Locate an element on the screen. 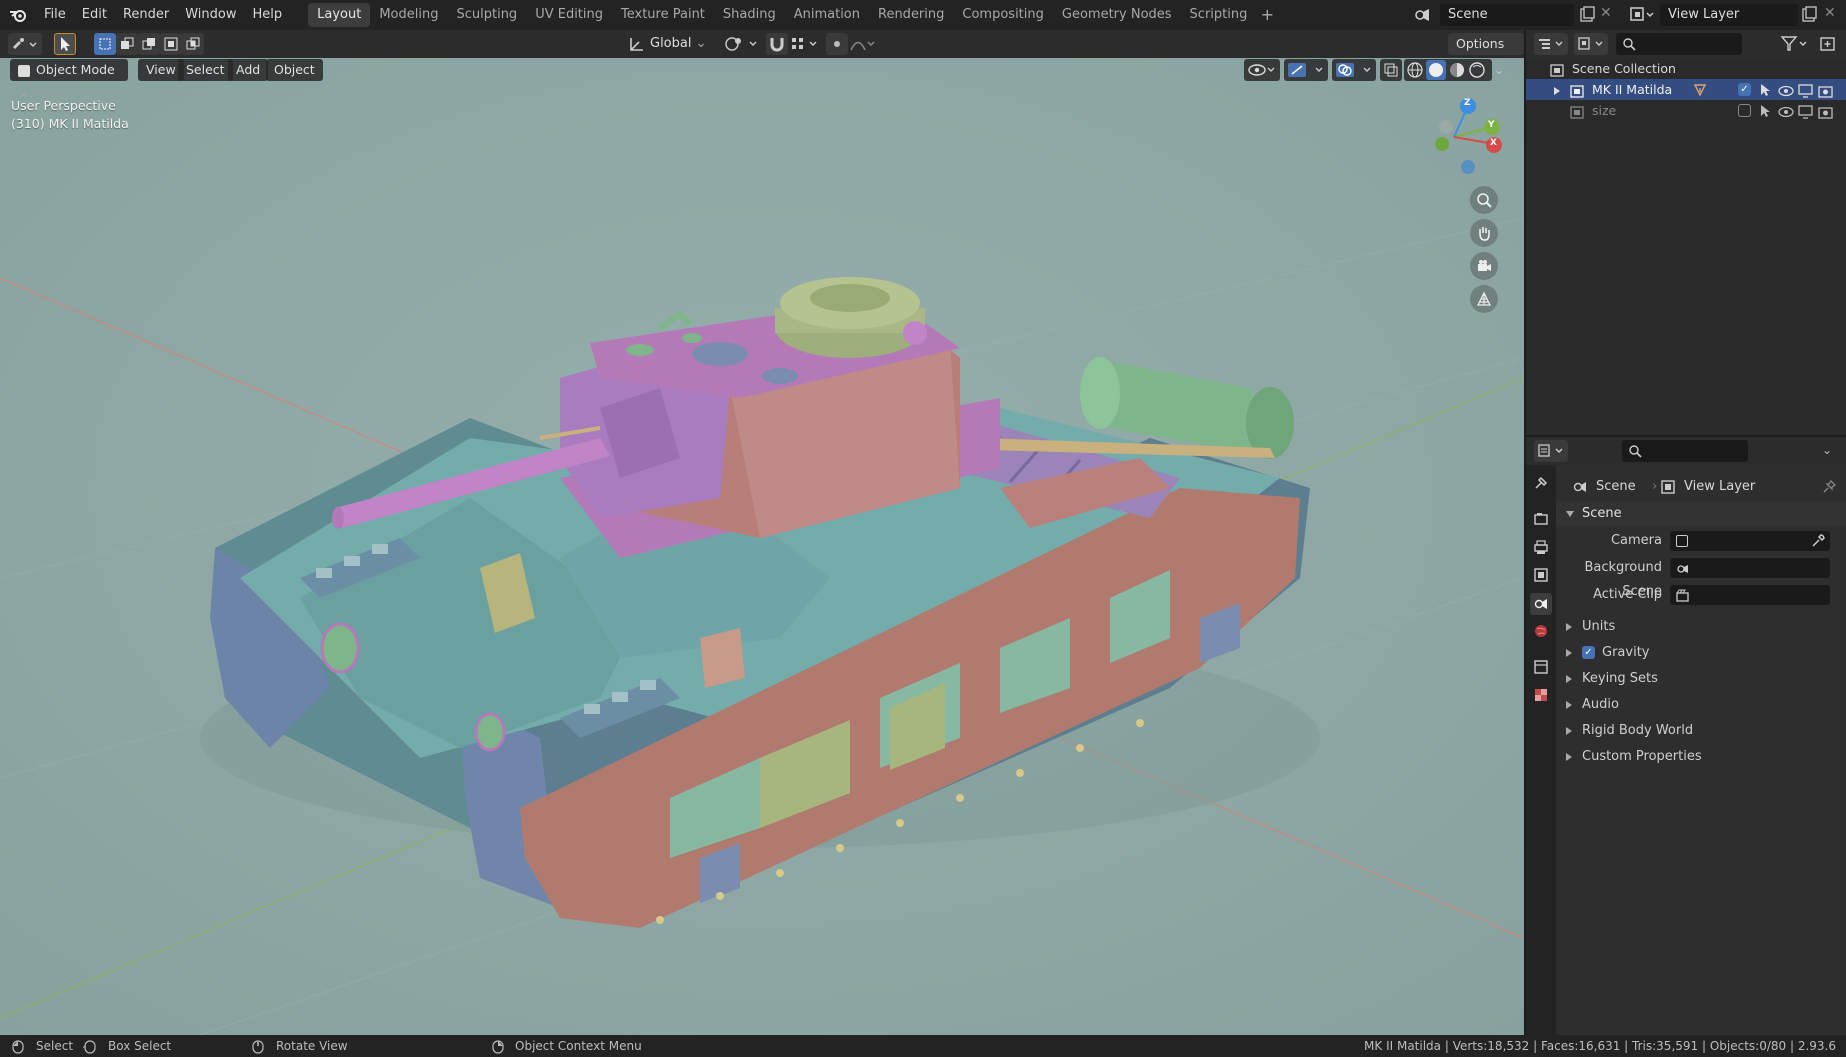 The width and height of the screenshot is (1846, 1057). proportional-edit-icon is located at coordinates (837, 44).